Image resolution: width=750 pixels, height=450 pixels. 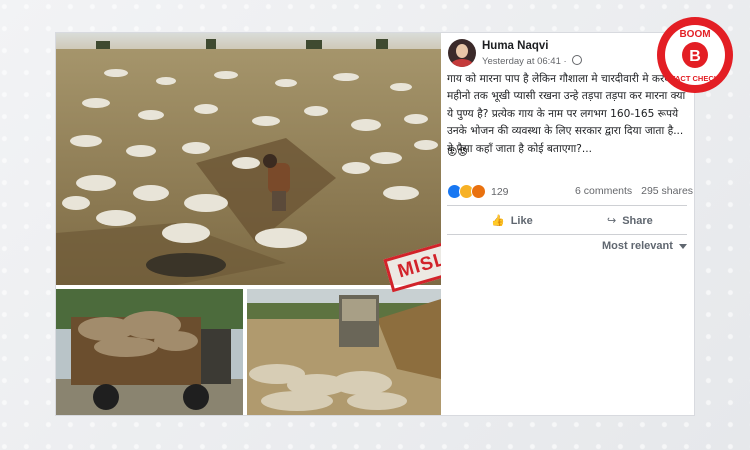 I want to click on share-button: ↪ Share, so click(x=630, y=220).